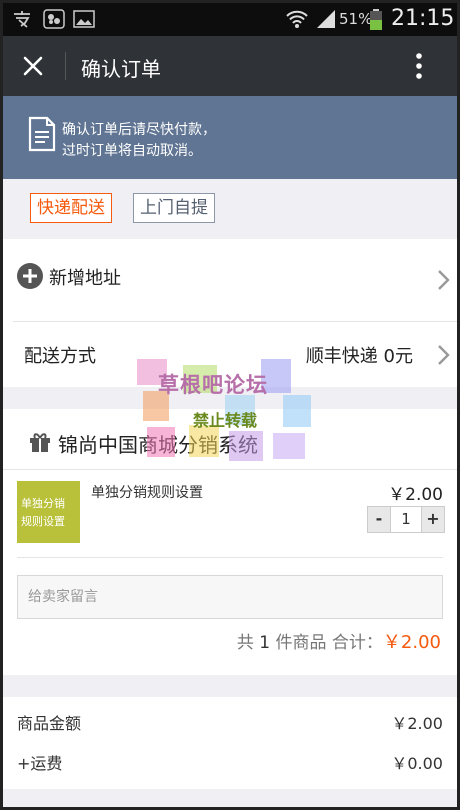 The height and width of the screenshot is (810, 460). What do you see at coordinates (54, 19) in the screenshot?
I see `shield-app-icon` at bounding box center [54, 19].